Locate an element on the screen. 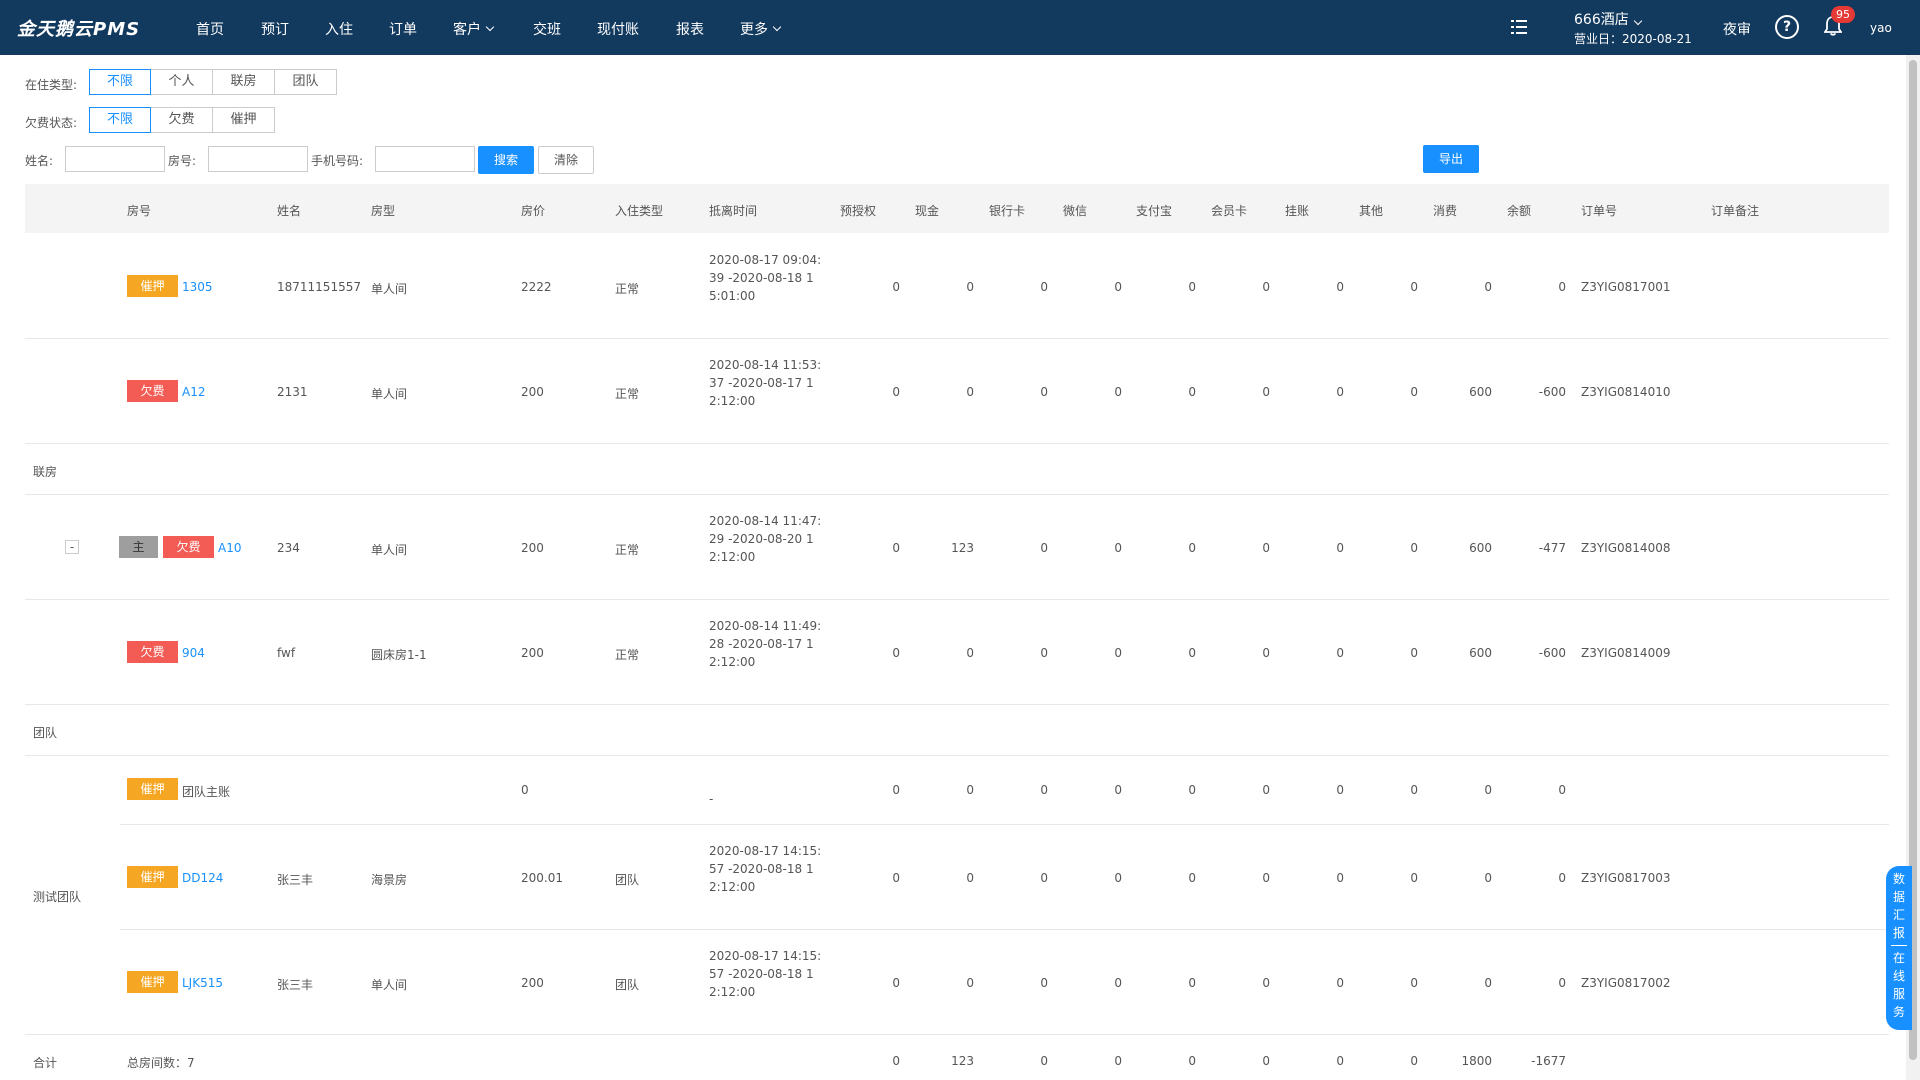 This screenshot has width=1920, height=1080. balance-value: -600 is located at coordinates (1552, 653).